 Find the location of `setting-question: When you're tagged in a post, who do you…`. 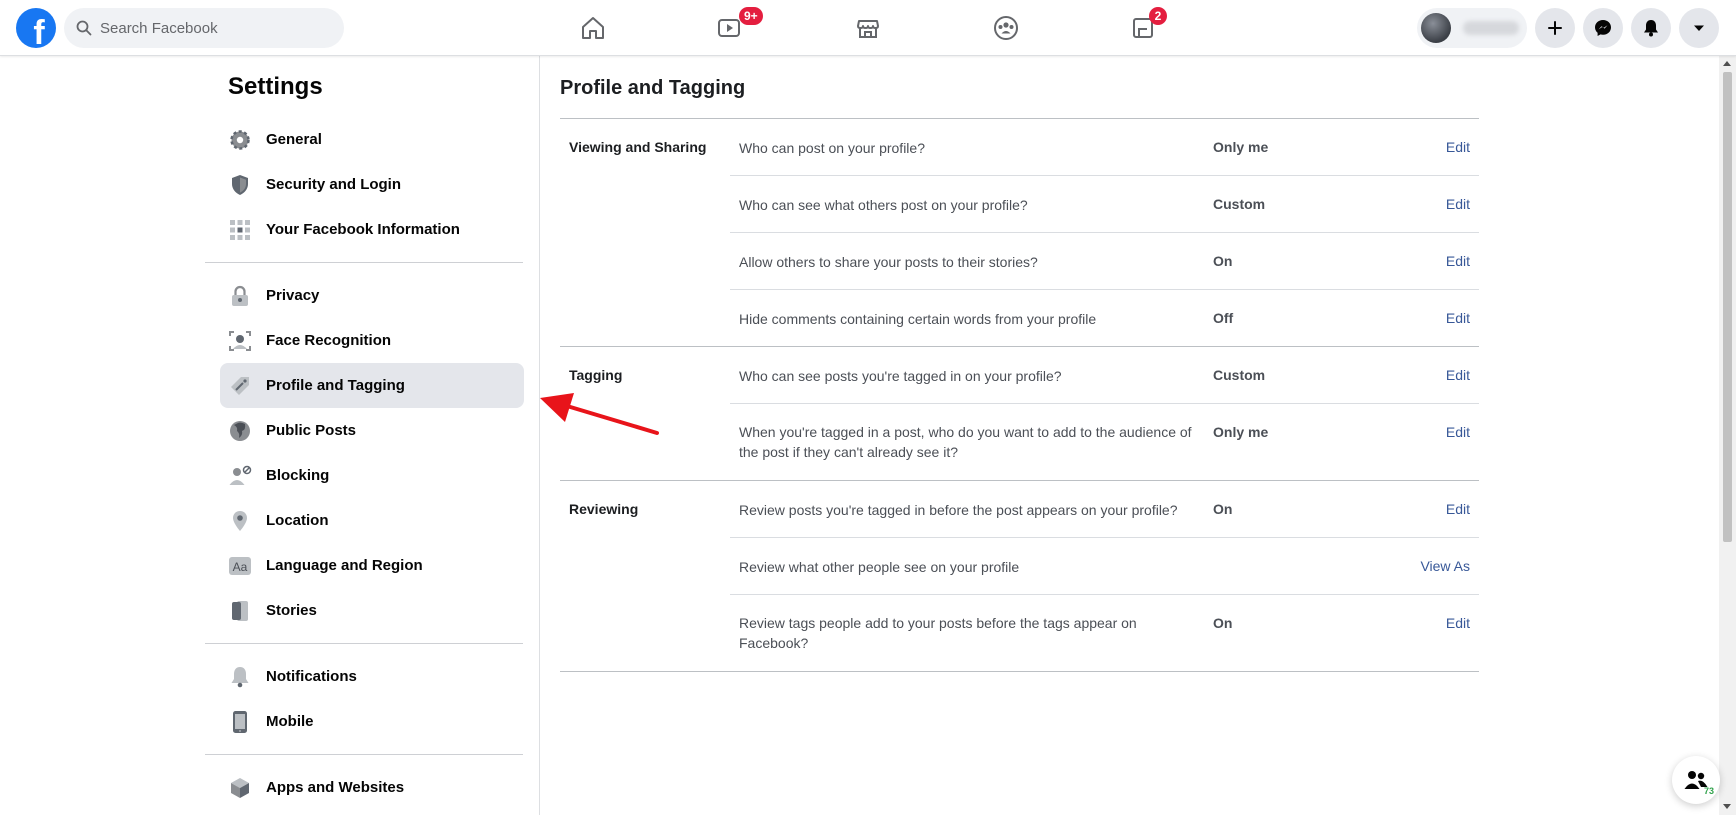

setting-question: When you're tagged in a post, who do you… is located at coordinates (965, 442).